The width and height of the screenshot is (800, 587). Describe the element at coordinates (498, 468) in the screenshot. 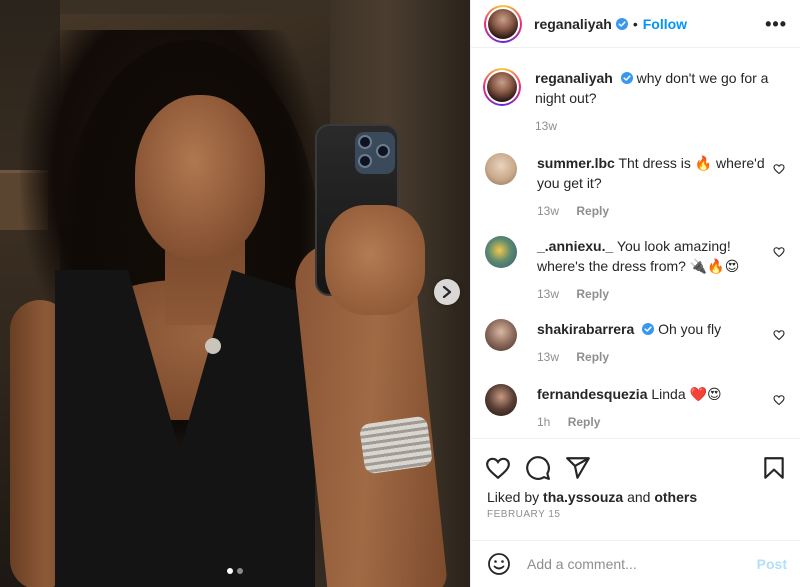

I see `like-icon` at that location.